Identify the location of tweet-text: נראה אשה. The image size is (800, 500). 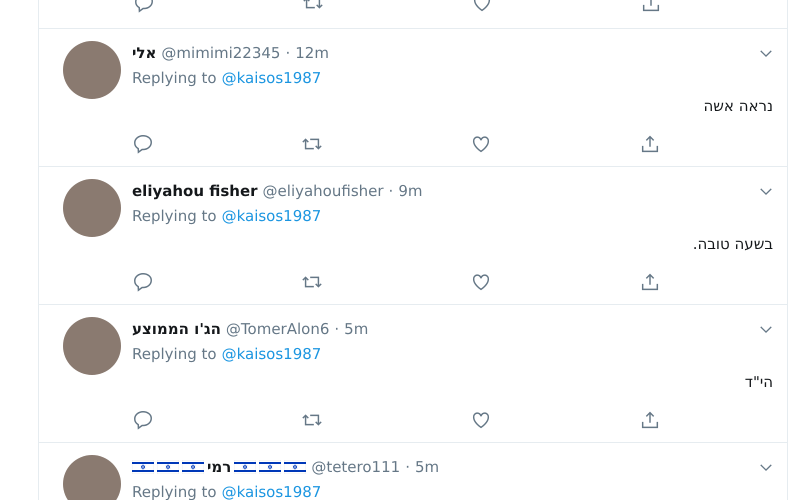
(737, 107).